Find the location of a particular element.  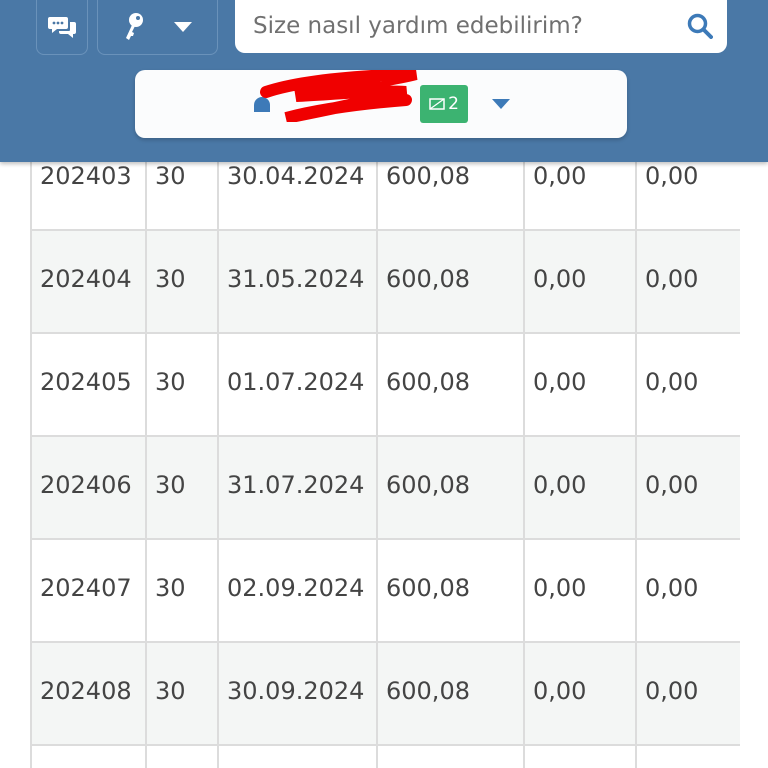

message-badge: 2 is located at coordinates (444, 104).